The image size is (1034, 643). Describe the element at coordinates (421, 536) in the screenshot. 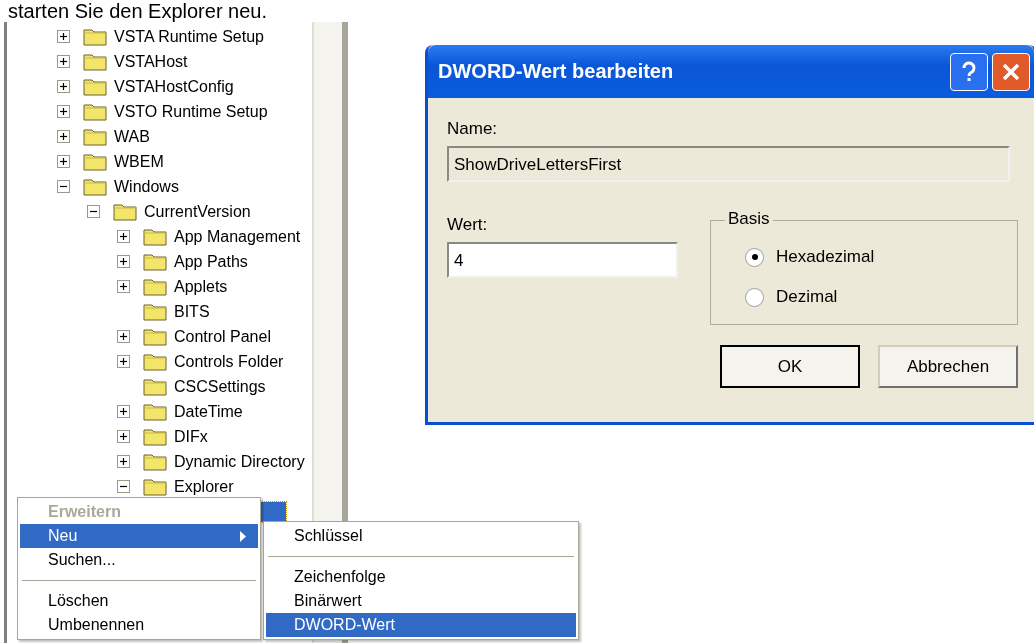

I see `menu-item: Schlüssel` at that location.